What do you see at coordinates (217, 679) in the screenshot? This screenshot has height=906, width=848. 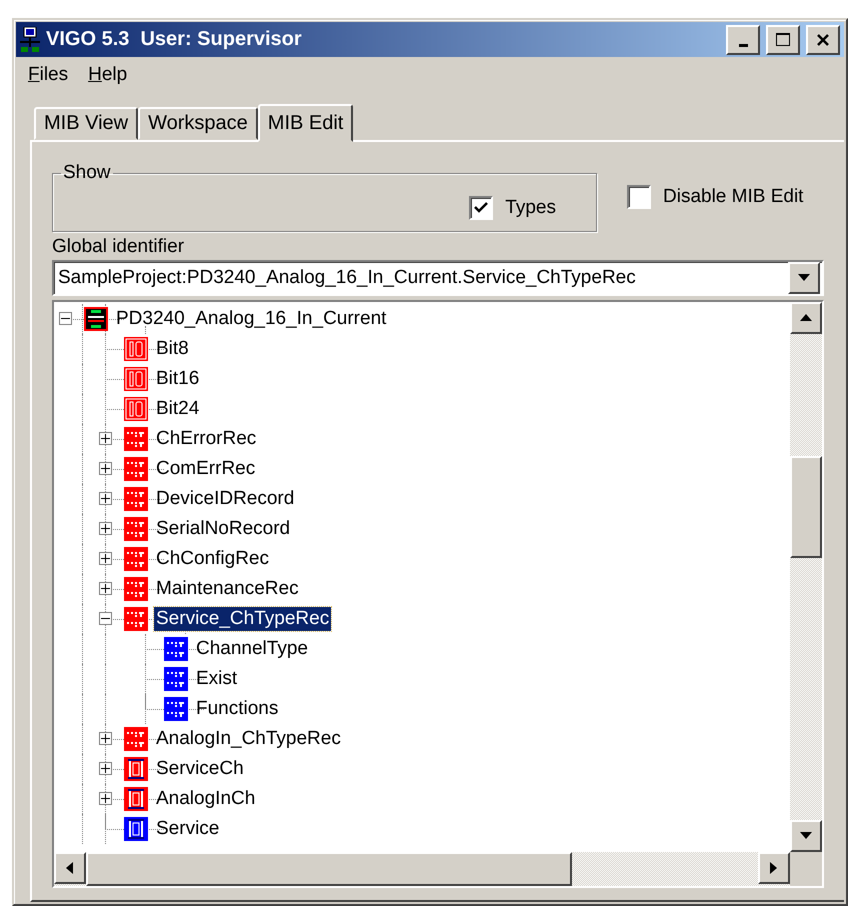 I see `tree-item: Exist` at bounding box center [217, 679].